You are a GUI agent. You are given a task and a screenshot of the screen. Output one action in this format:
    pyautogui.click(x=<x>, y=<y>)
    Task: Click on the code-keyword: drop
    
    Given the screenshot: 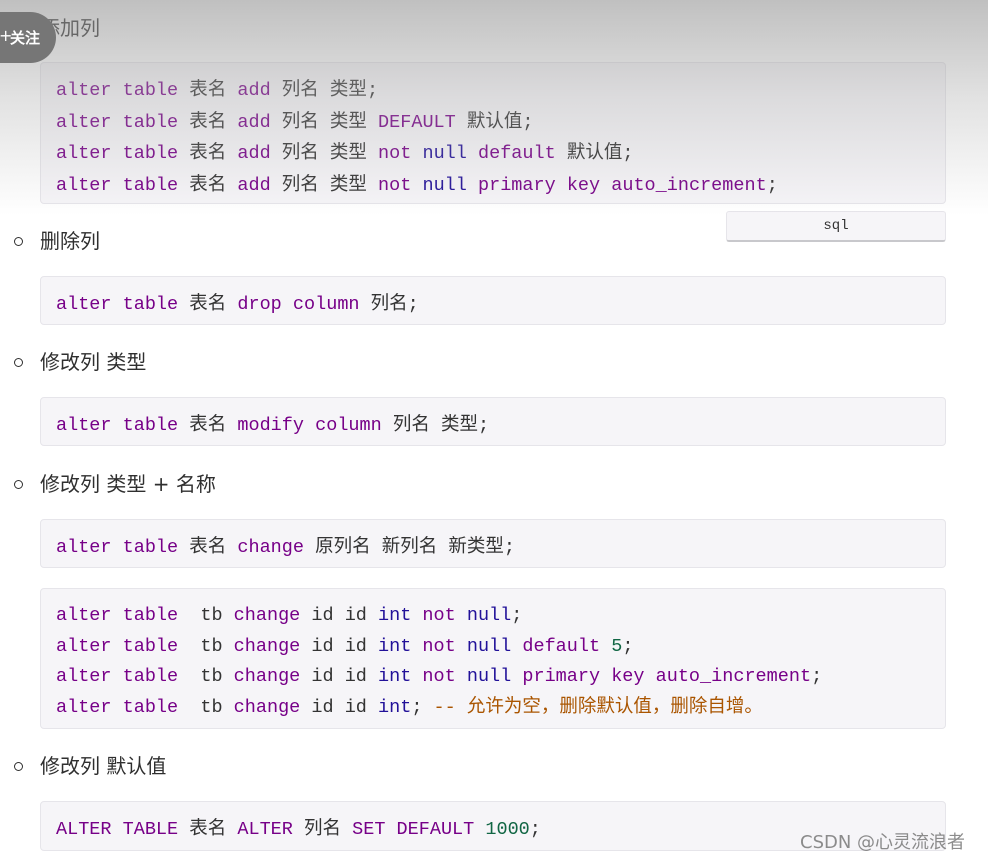 What is the action you would take?
    pyautogui.click(x=259, y=304)
    